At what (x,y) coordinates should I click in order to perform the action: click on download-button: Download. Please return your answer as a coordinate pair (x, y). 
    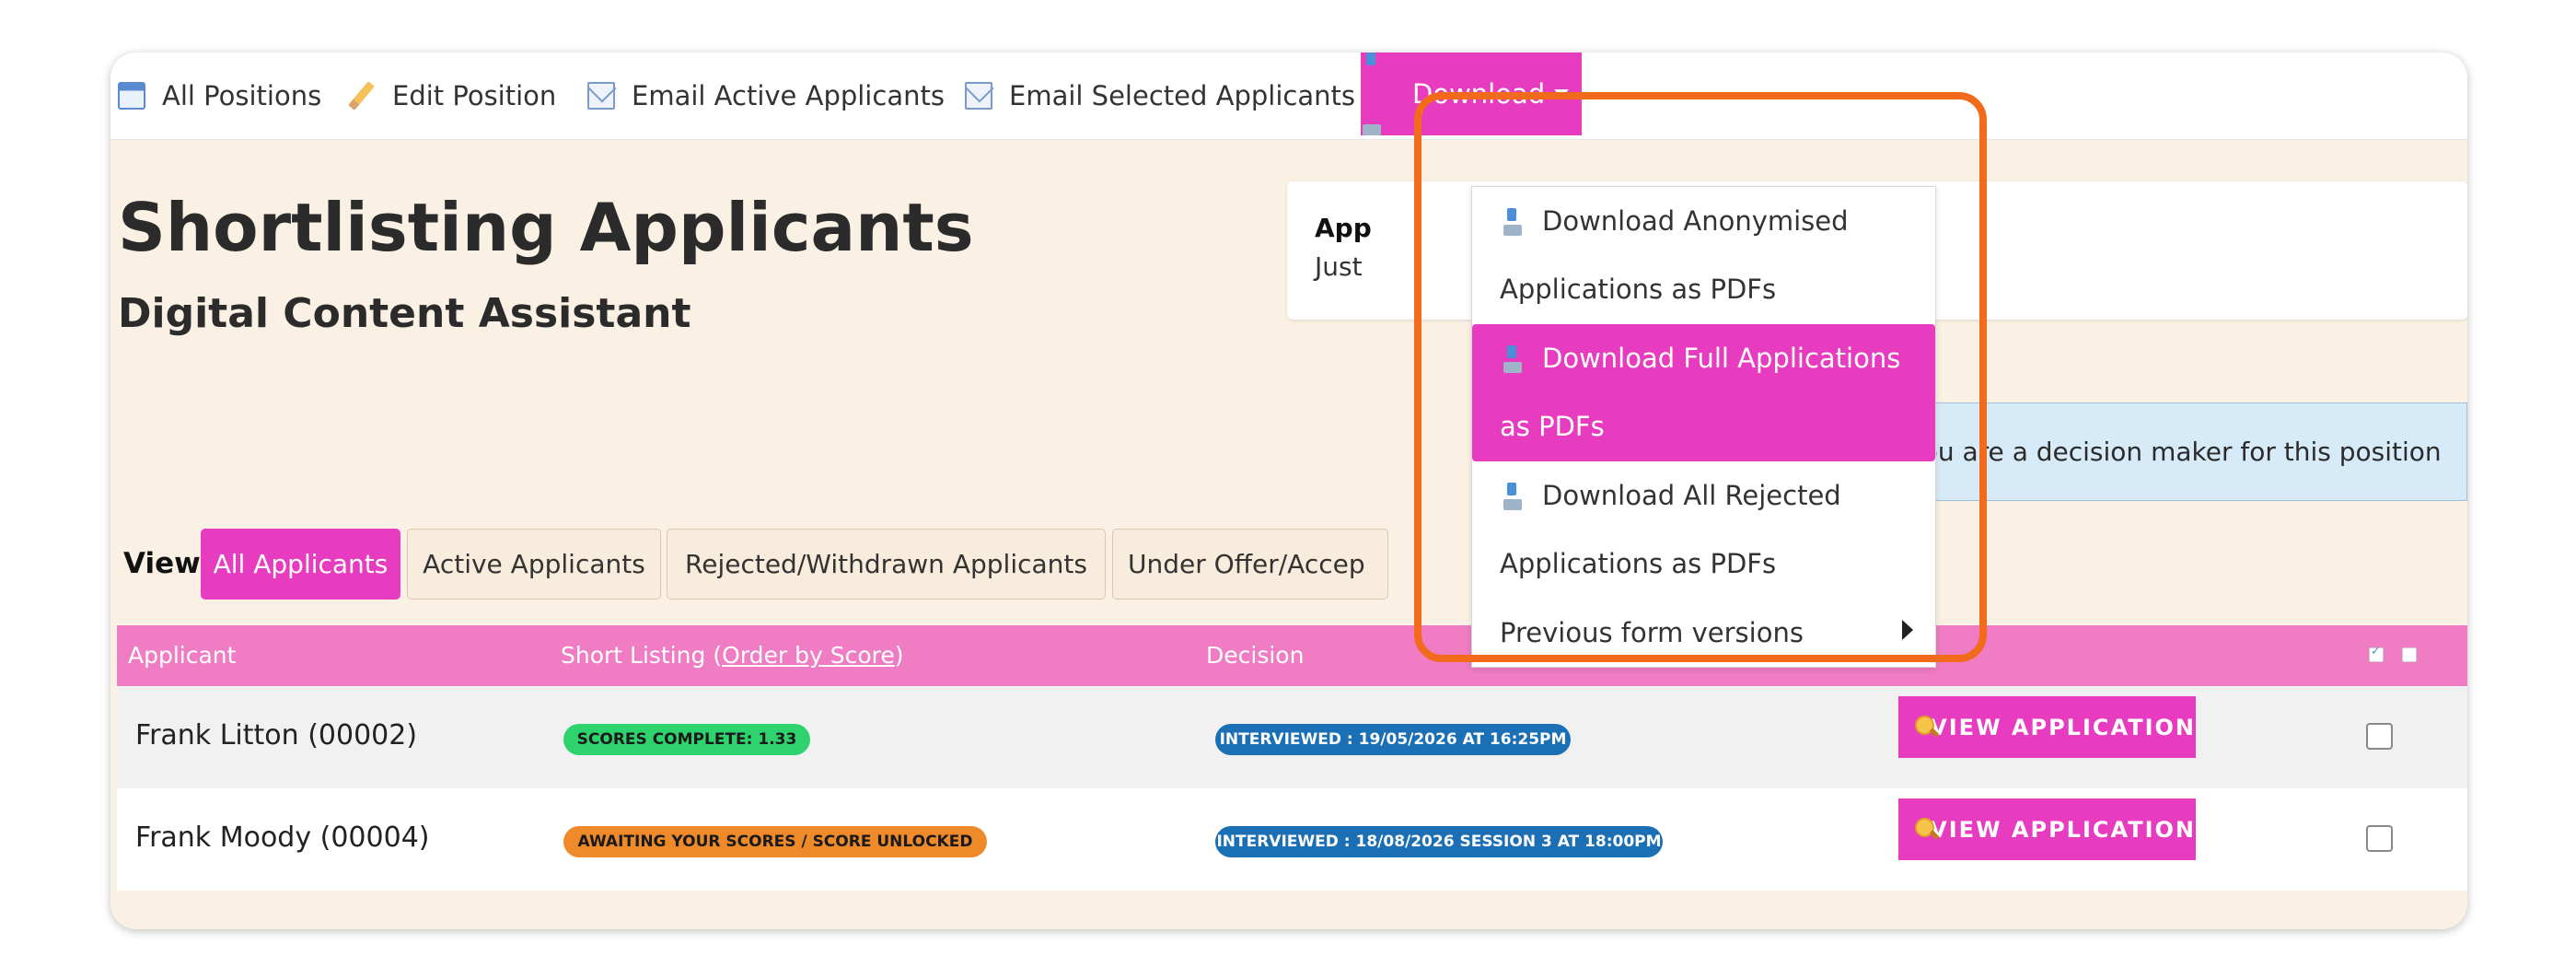
    Looking at the image, I should click on (1471, 93).